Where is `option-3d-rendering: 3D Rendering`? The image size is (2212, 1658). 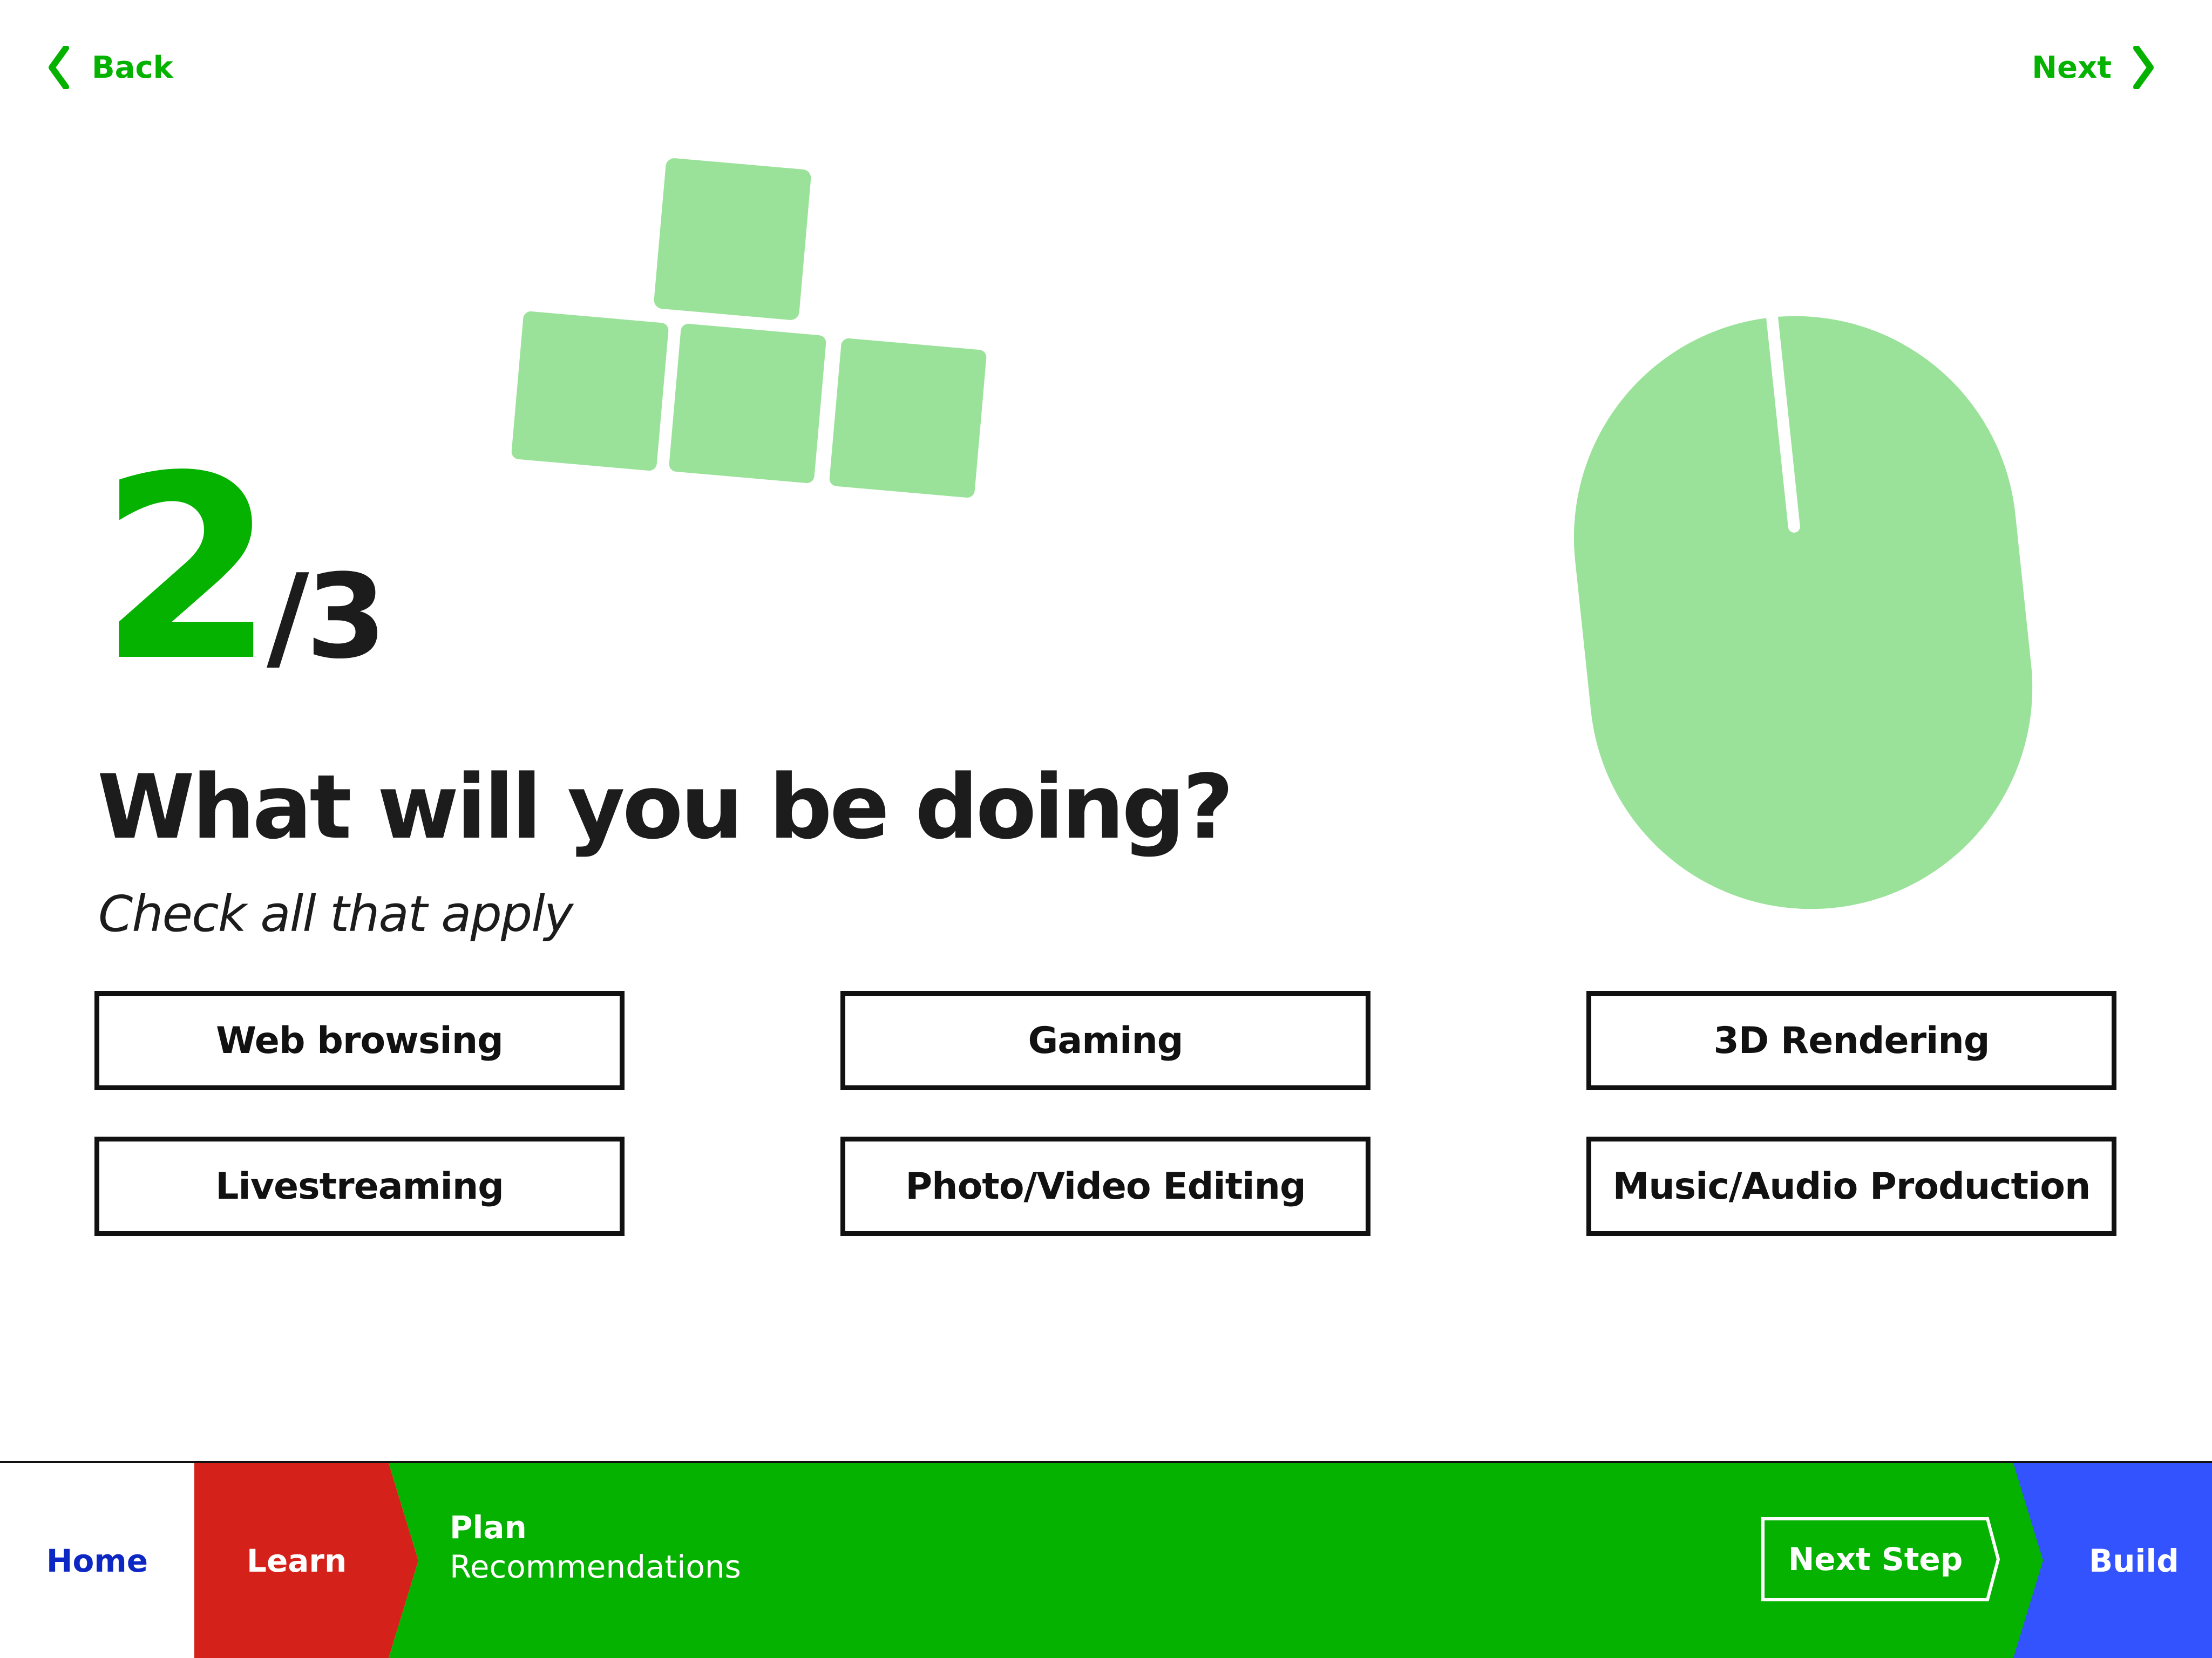
option-3d-rendering: 3D Rendering is located at coordinates (1851, 1040).